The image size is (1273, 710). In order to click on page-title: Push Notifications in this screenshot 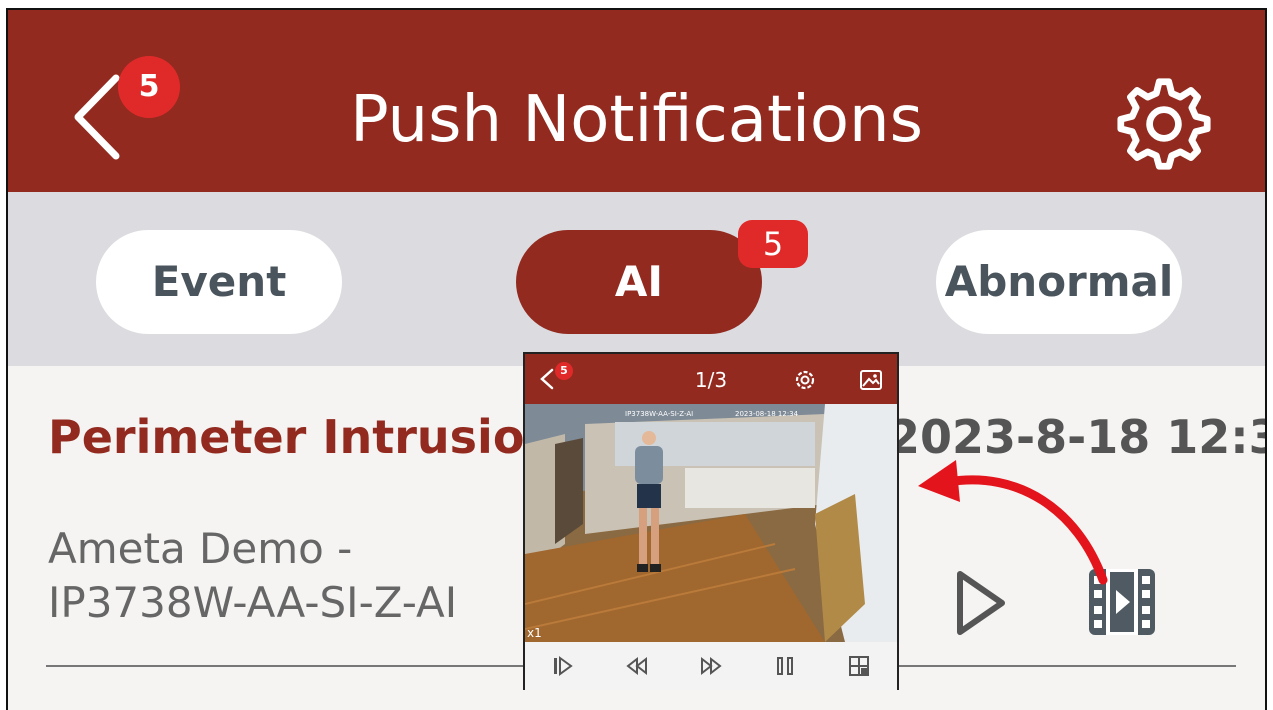, I will do `click(636, 120)`.